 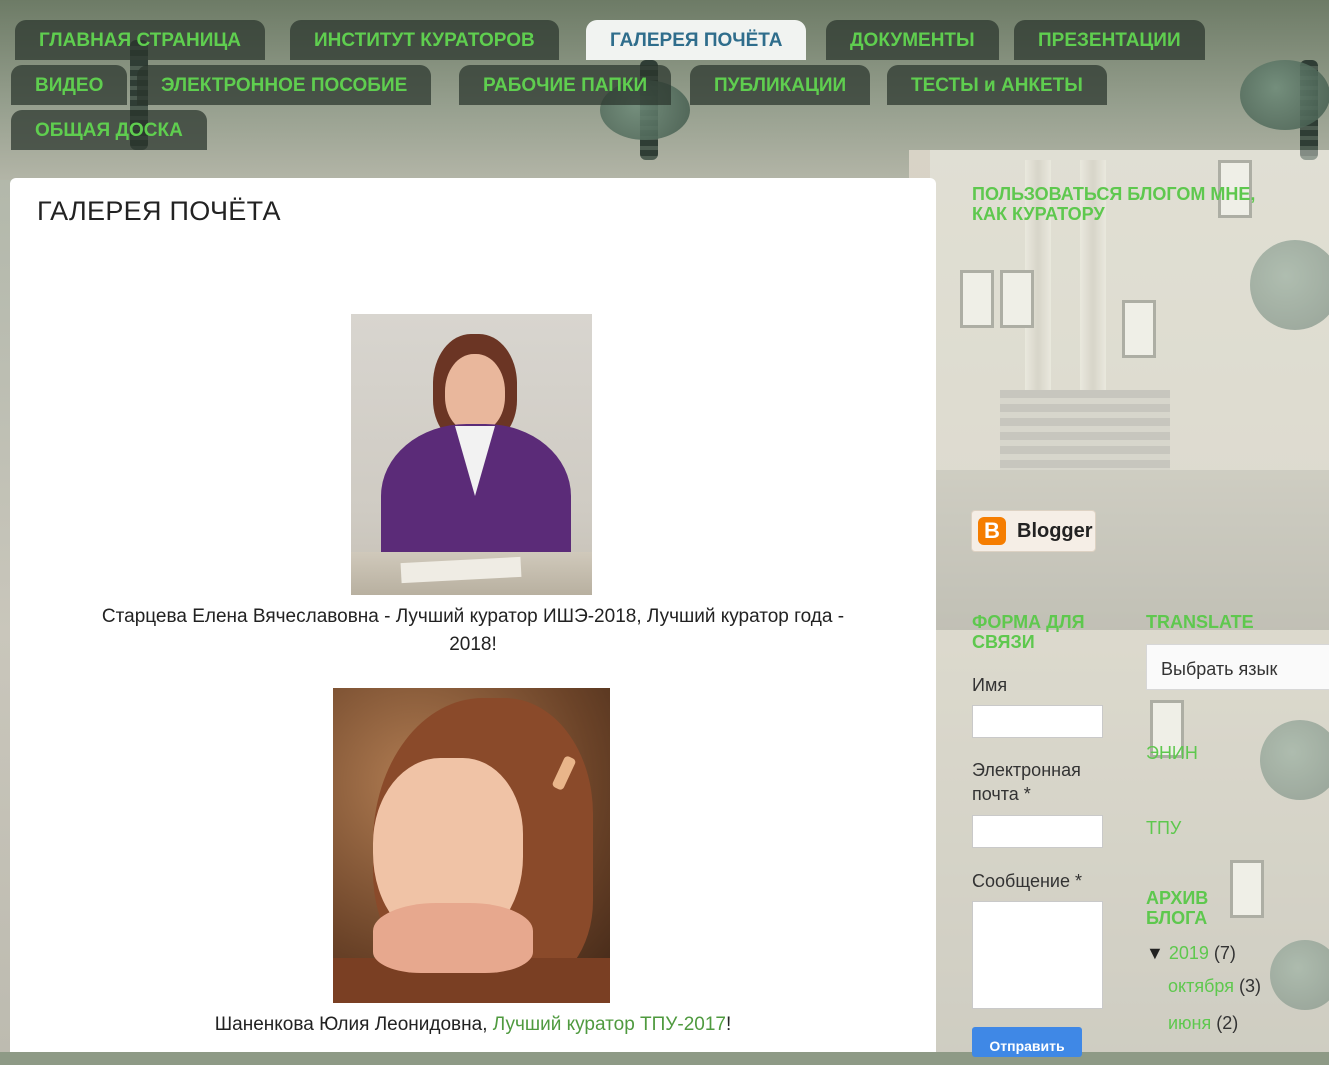 I want to click on archive-heading: АРХИВ БЛОГА, so click(x=1177, y=908).